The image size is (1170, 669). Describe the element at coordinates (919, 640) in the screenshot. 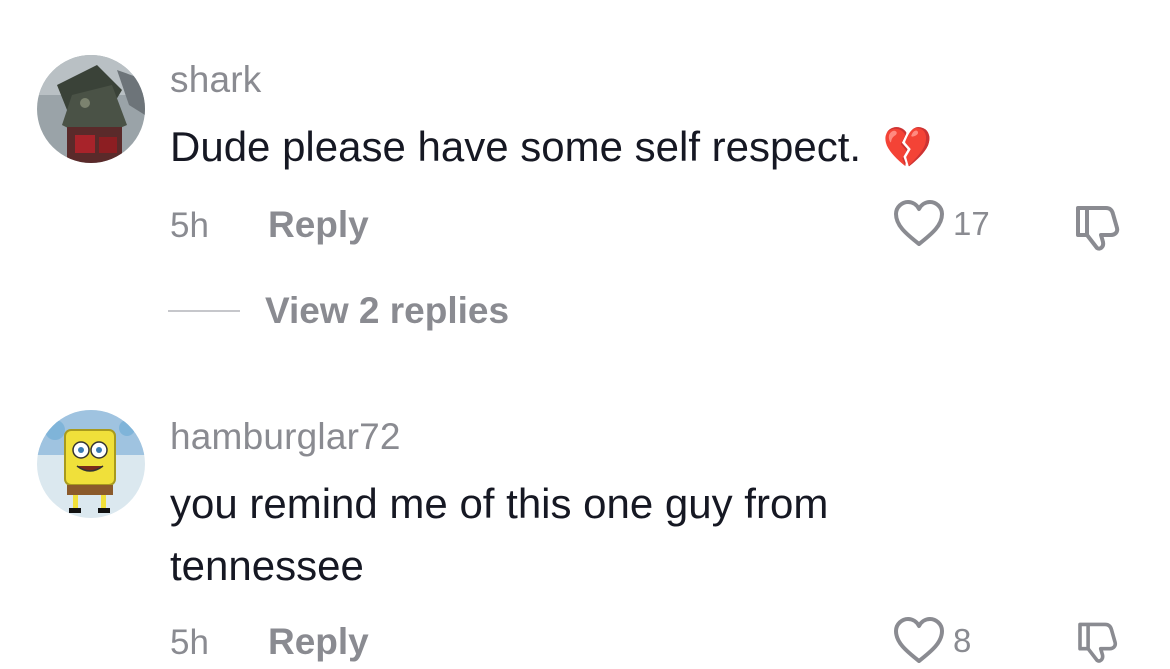

I see `heart-outline-icon` at that location.